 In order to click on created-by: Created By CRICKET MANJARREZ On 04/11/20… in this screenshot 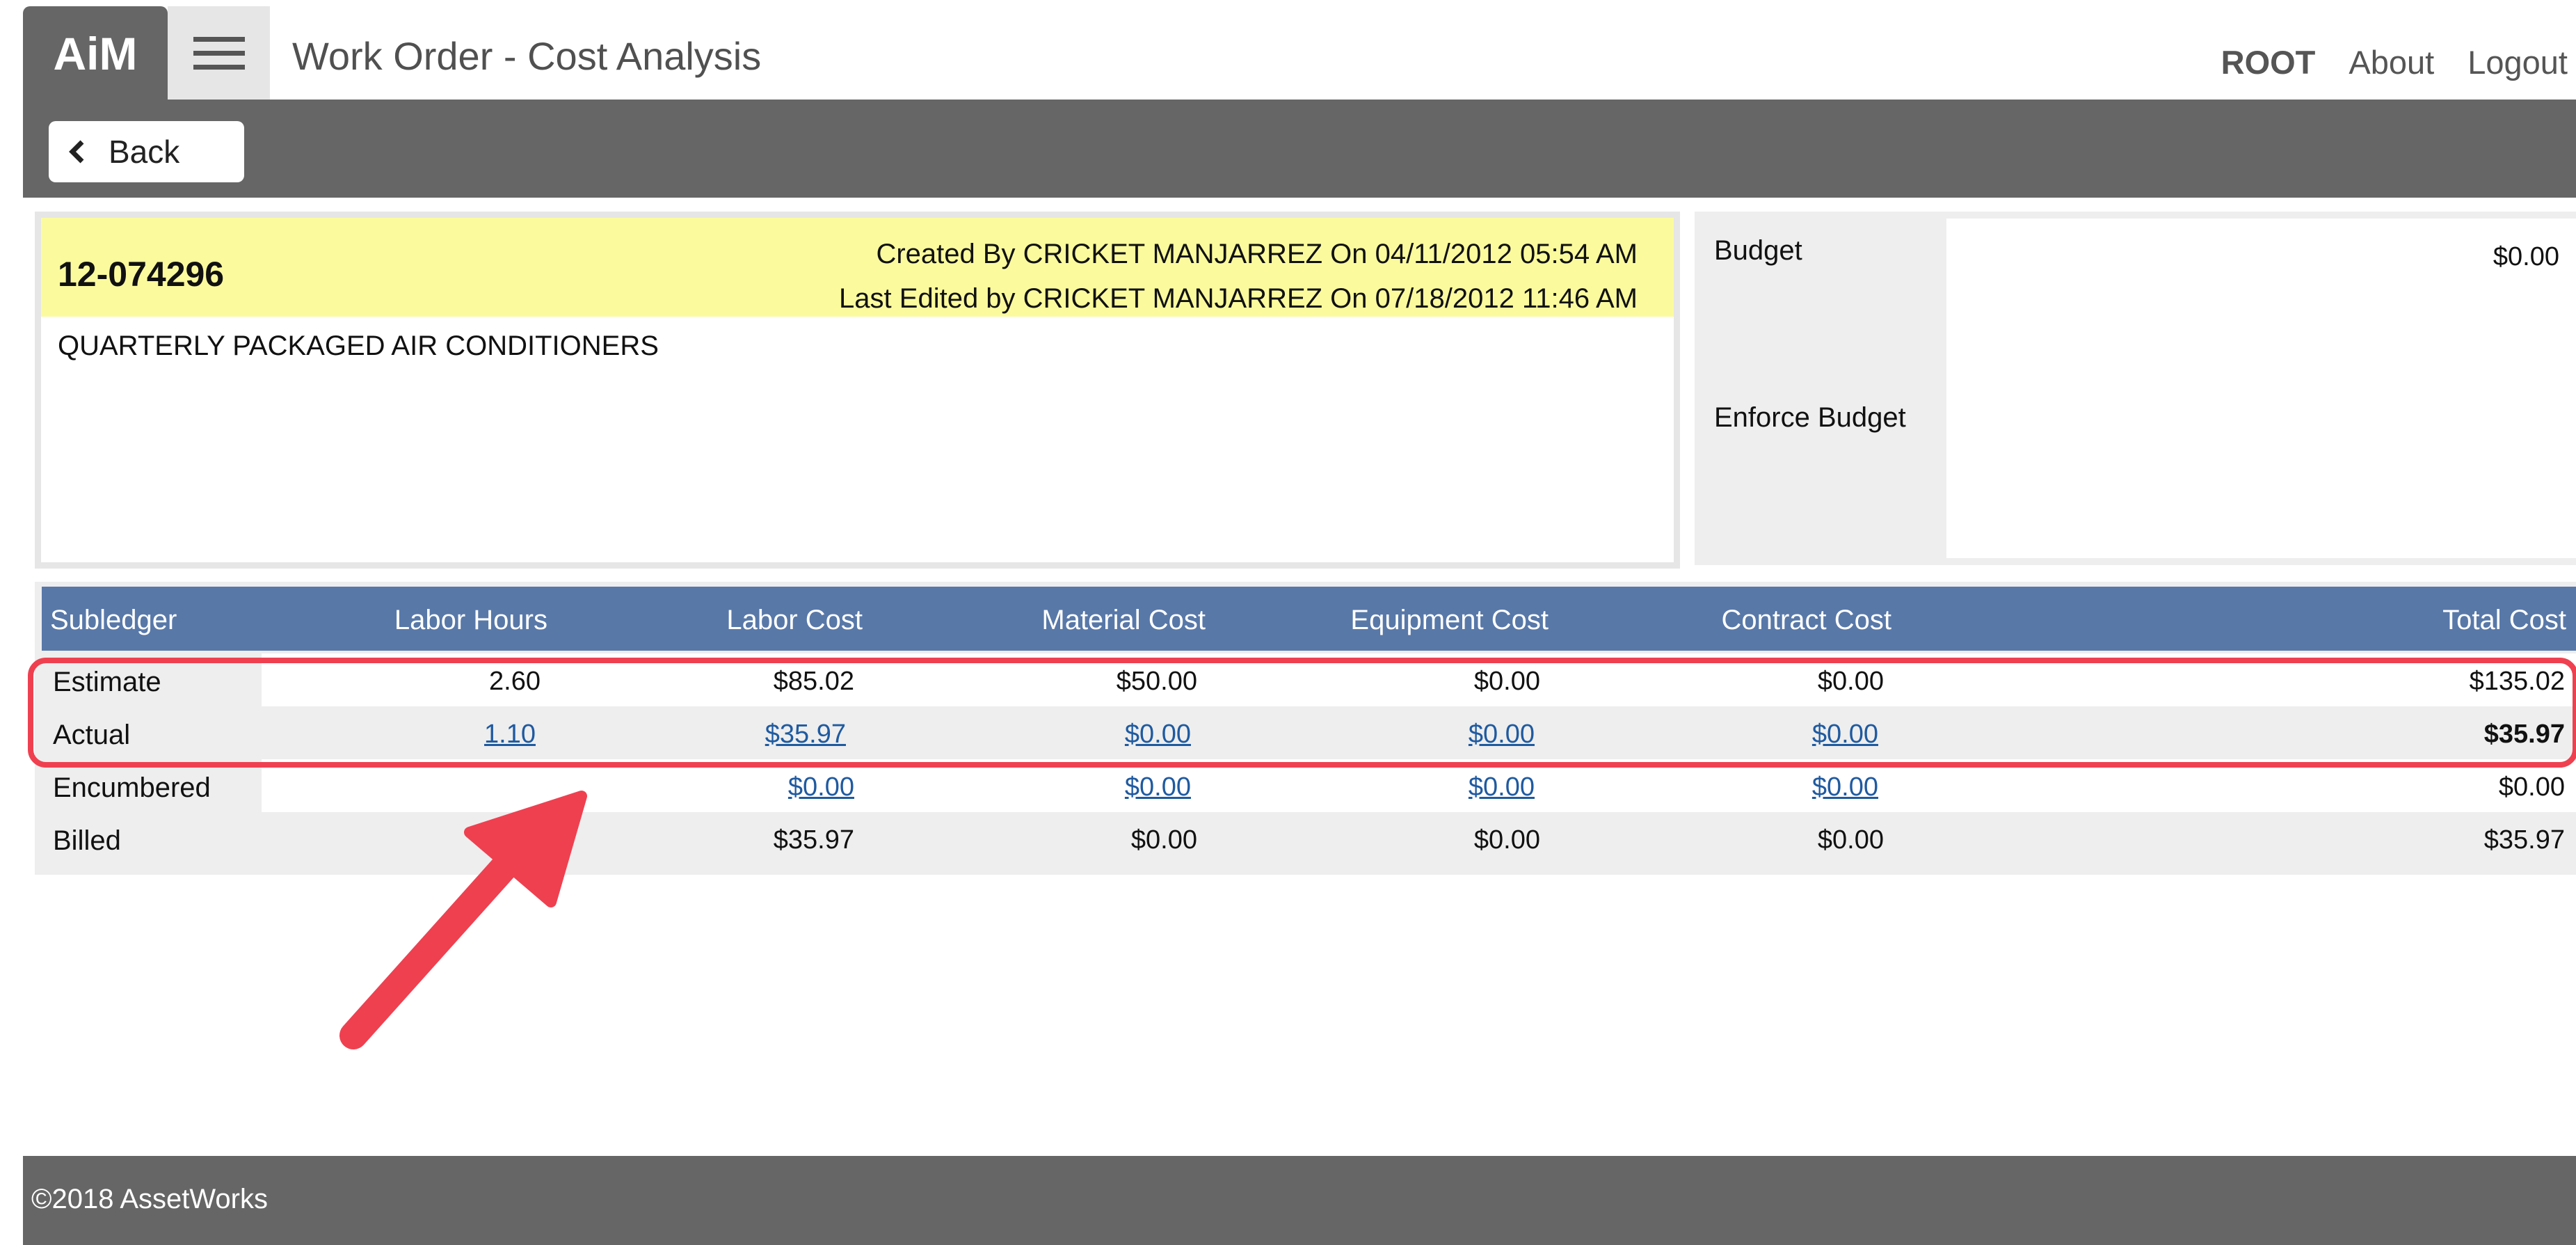, I will do `click(1257, 254)`.